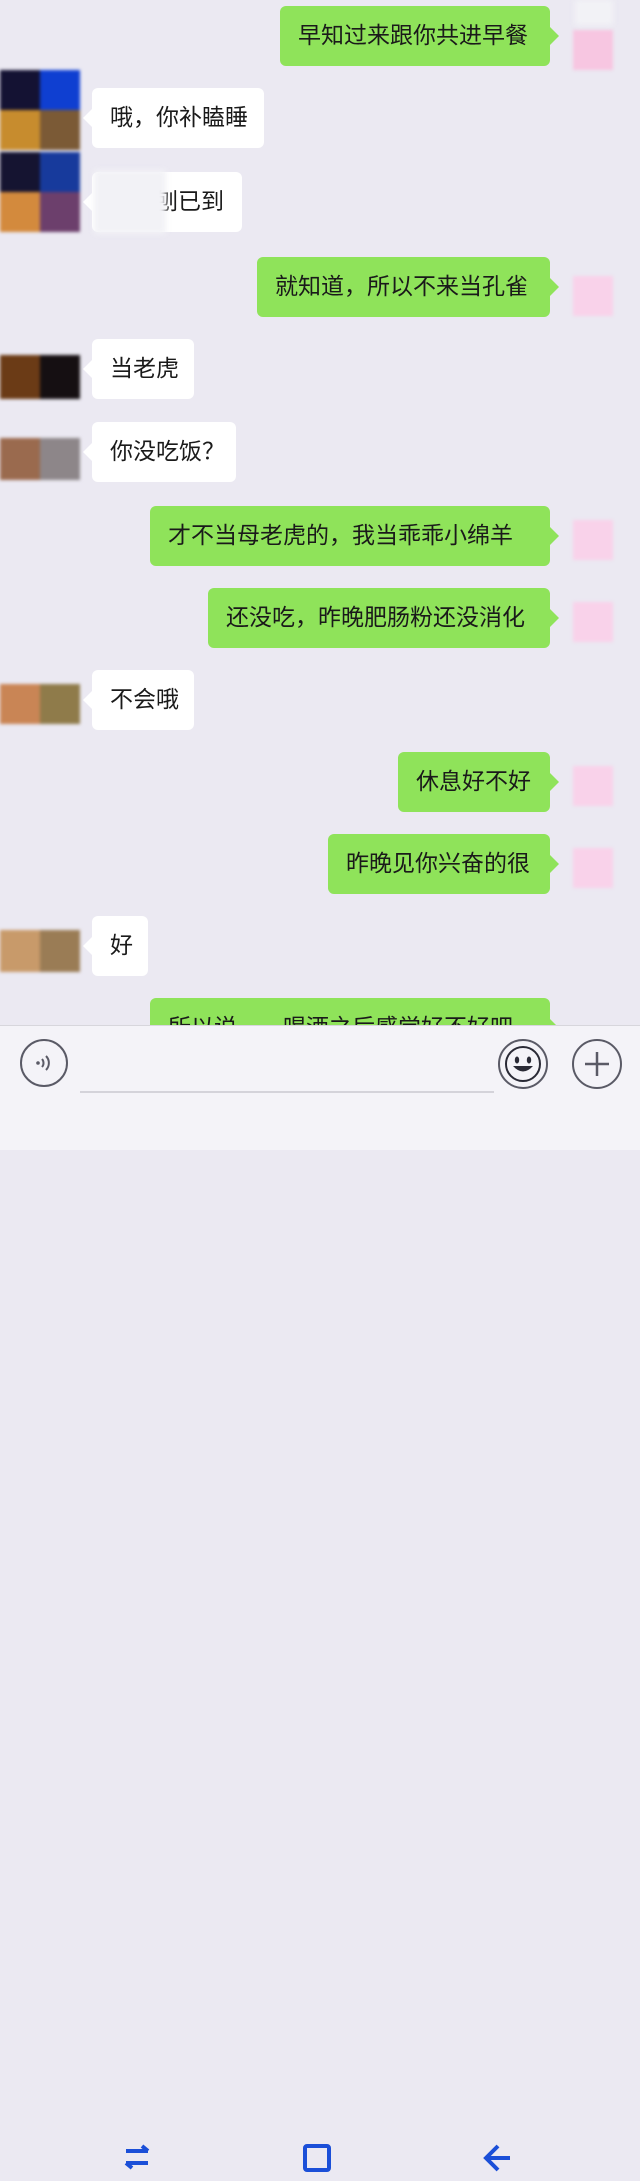 The image size is (640, 2181). What do you see at coordinates (287, 1066) in the screenshot?
I see `message-input` at bounding box center [287, 1066].